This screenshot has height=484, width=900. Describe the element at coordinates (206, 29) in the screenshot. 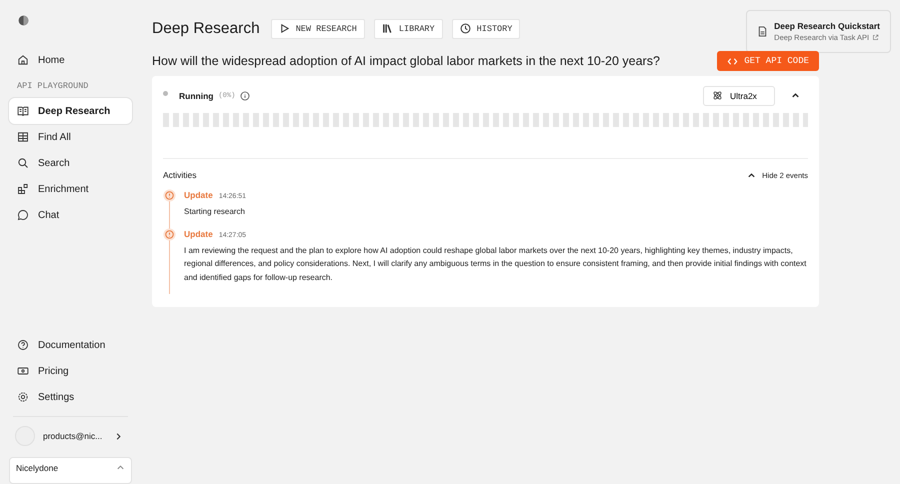

I see `page-title: Deep Research` at that location.